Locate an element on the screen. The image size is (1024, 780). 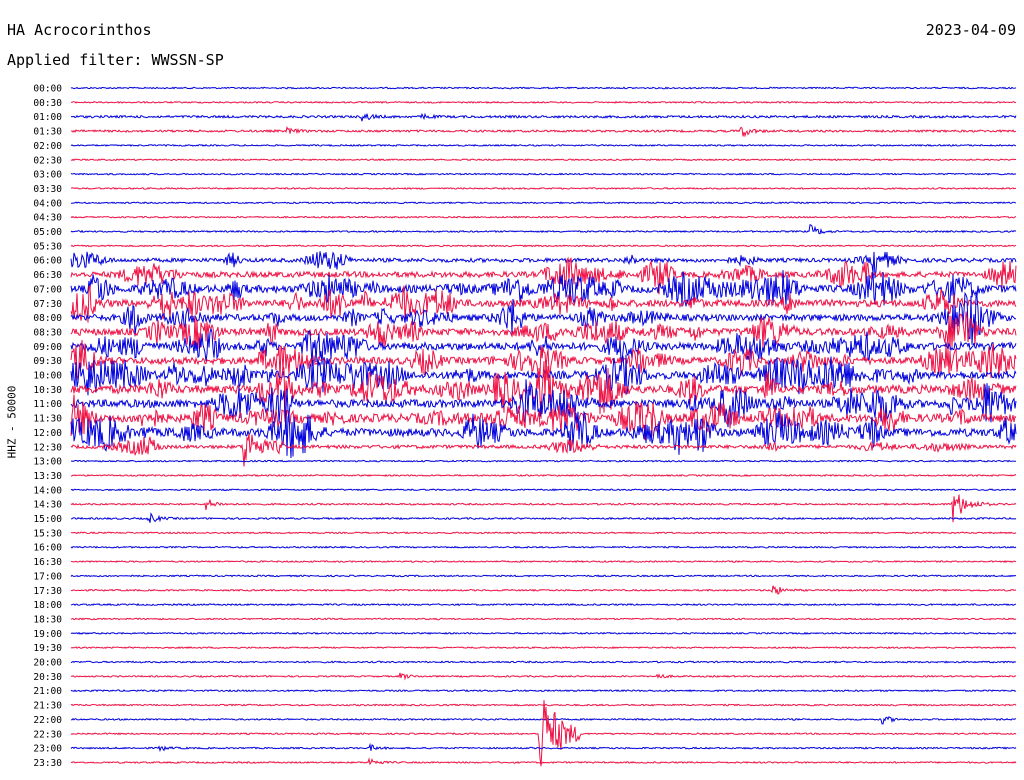
time-tick-label: 05:30 is located at coordinates (47, 246).